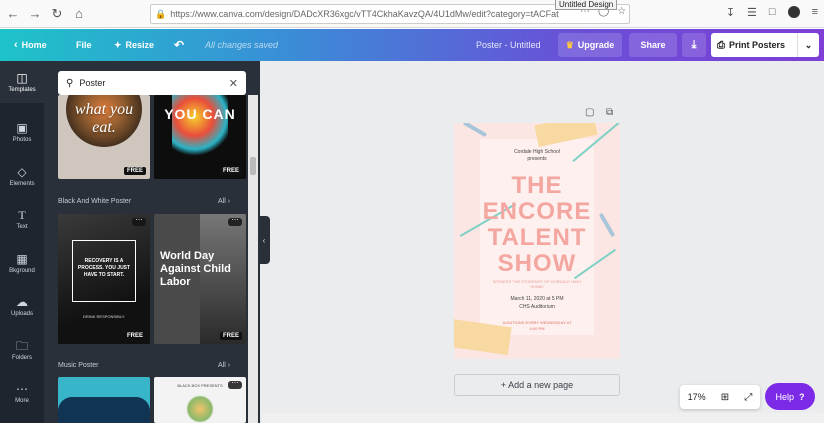 Image resolution: width=824 pixels, height=423 pixels. Describe the element at coordinates (537, 185) in the screenshot. I see `poster-title-line: THE` at that location.